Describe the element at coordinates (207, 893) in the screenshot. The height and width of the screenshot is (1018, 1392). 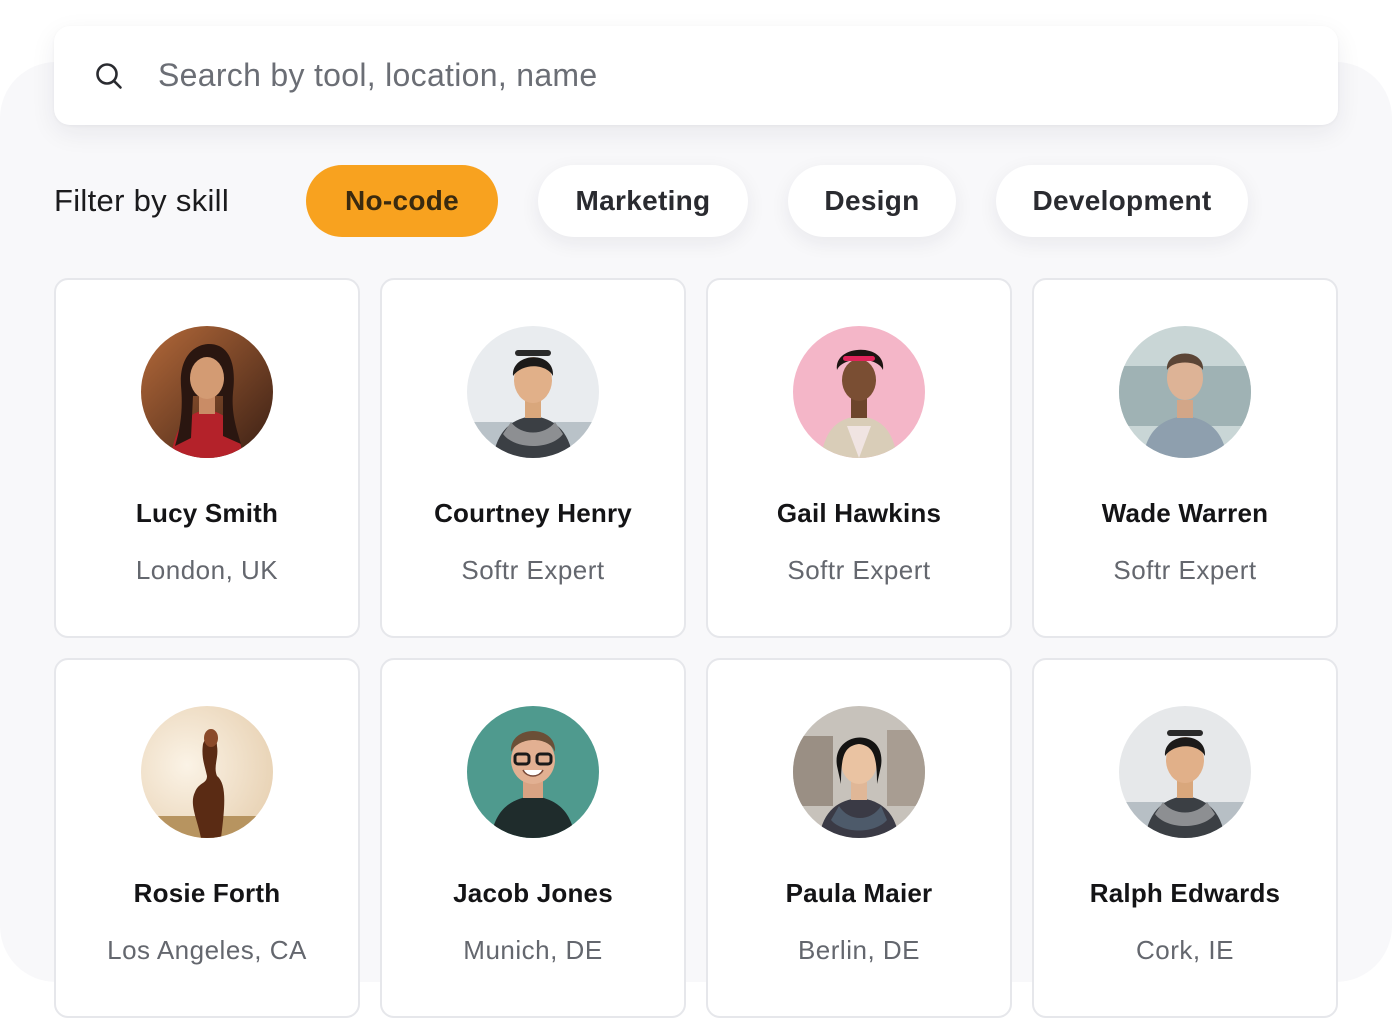
I see `person-name: Rosie Forth` at that location.